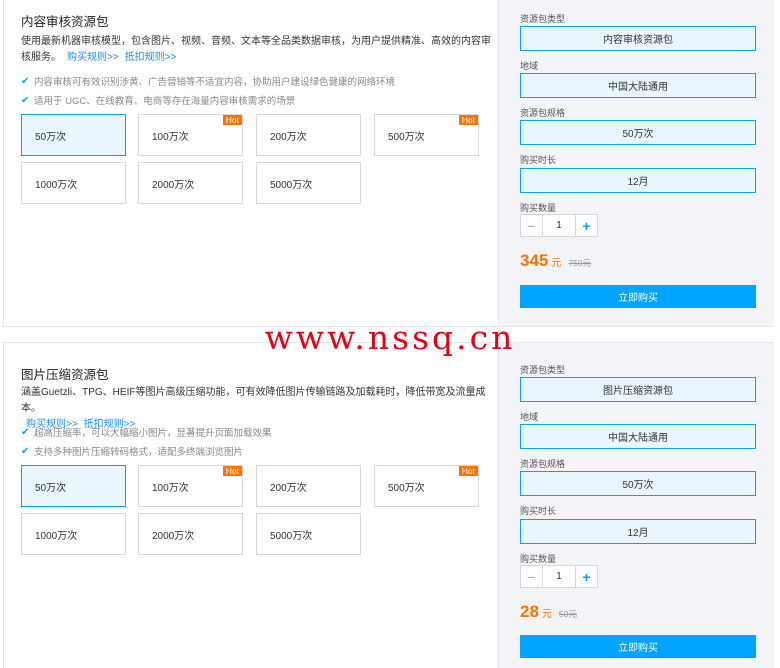  What do you see at coordinates (638, 38) in the screenshot?
I see `type-select: 内容审核资源包` at bounding box center [638, 38].